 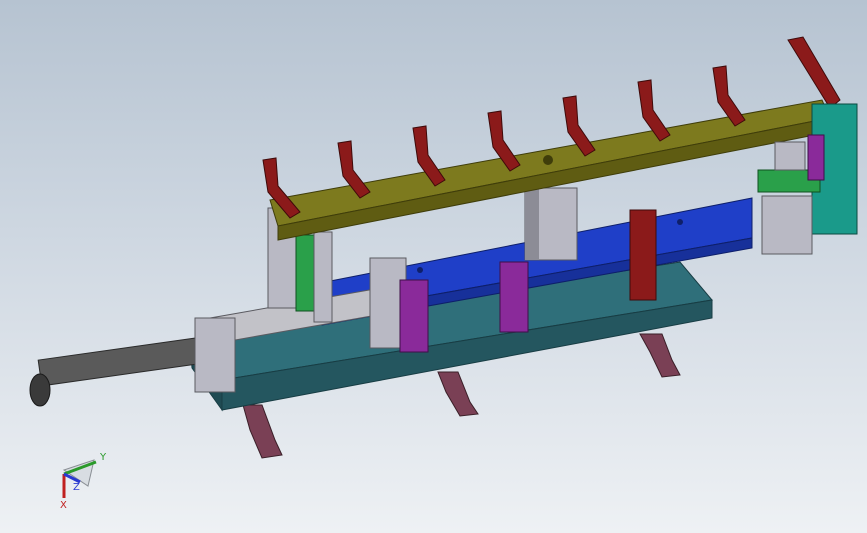 What do you see at coordinates (551, 224) in the screenshot?
I see `center-motor` at bounding box center [551, 224].